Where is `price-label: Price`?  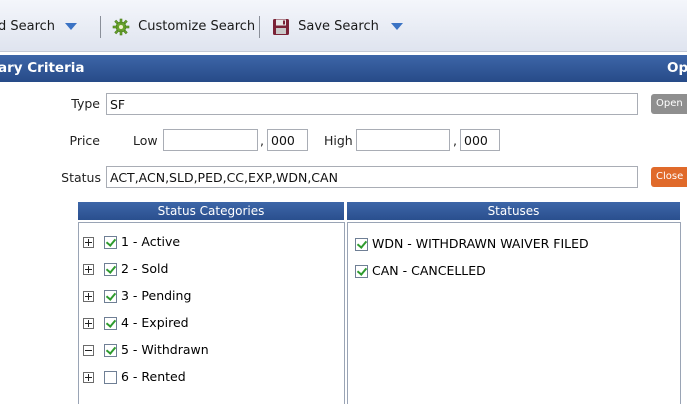 price-label: Price is located at coordinates (85, 140).